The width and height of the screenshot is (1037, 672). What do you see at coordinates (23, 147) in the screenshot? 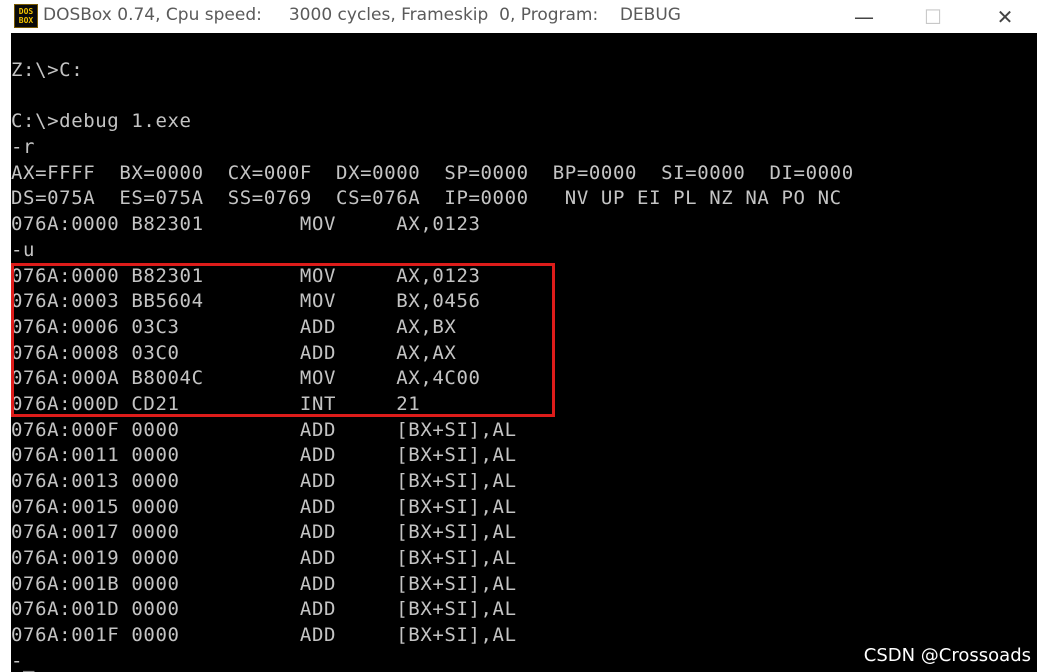
I see `console-line: -r` at bounding box center [23, 147].